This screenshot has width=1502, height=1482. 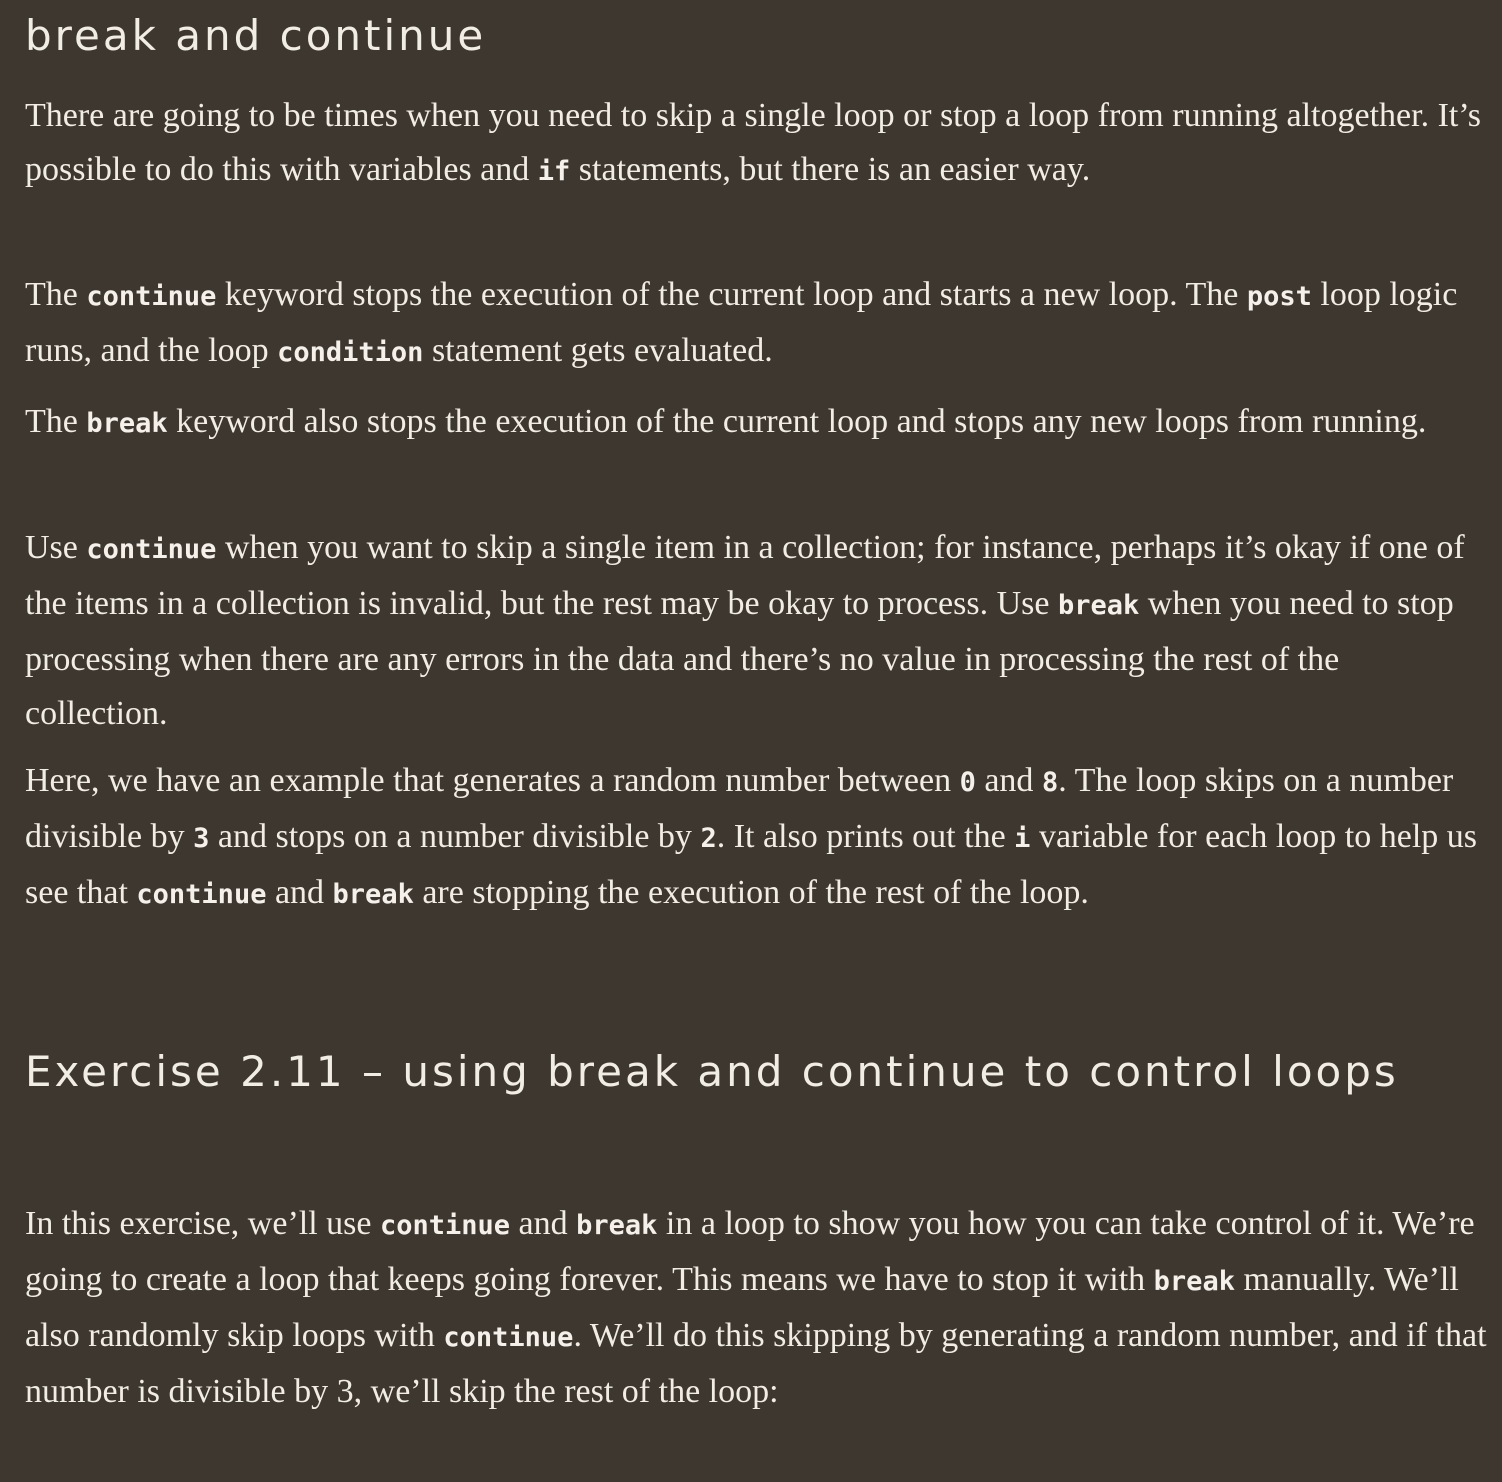 What do you see at coordinates (56, 547) in the screenshot?
I see `text-run: Use` at bounding box center [56, 547].